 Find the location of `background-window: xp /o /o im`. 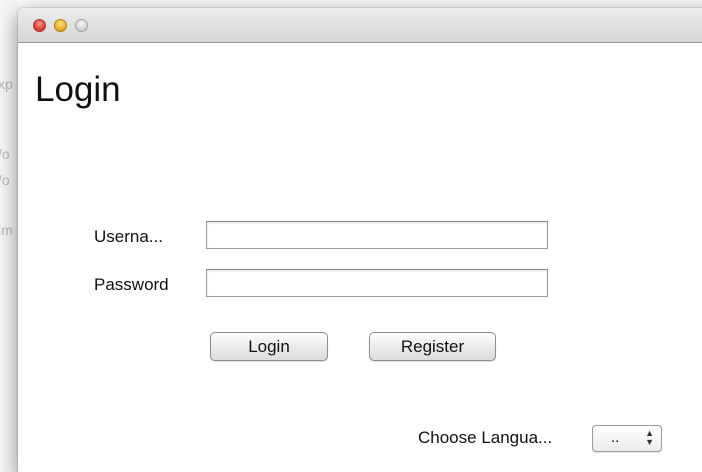

background-window: xp /o /o im is located at coordinates (9, 236).